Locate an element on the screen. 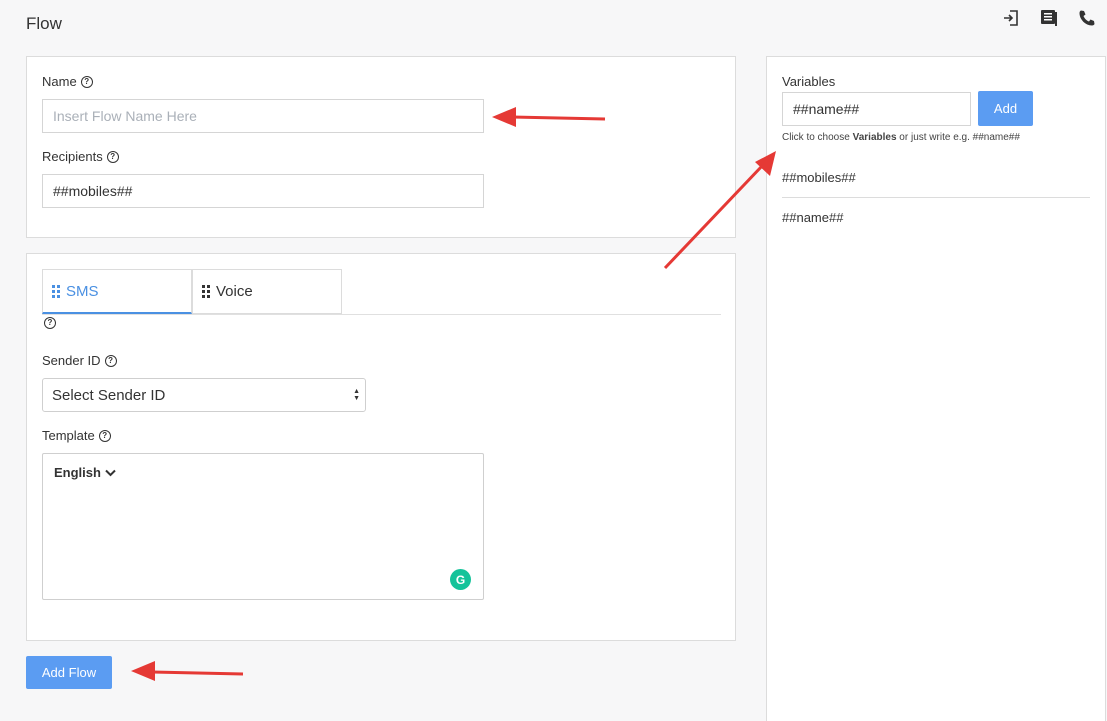  sign-out-icon is located at coordinates (1011, 18).